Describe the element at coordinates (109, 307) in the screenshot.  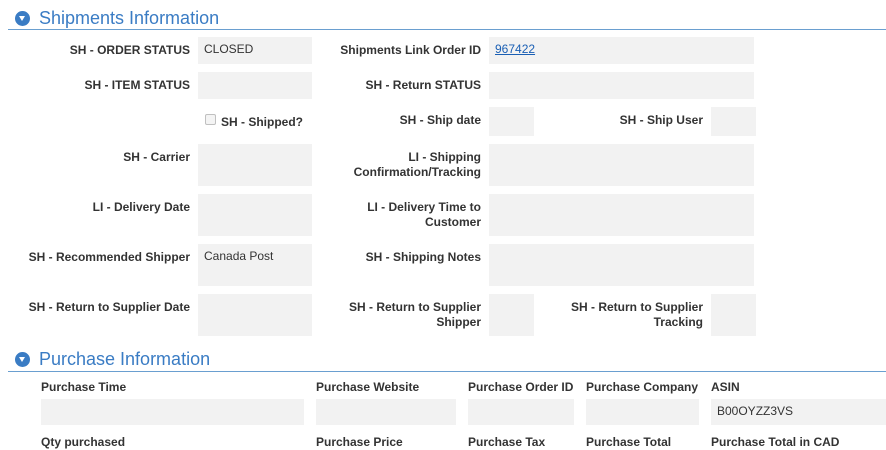
I see `return-date-label: SH - Return to Supplier Date` at that location.